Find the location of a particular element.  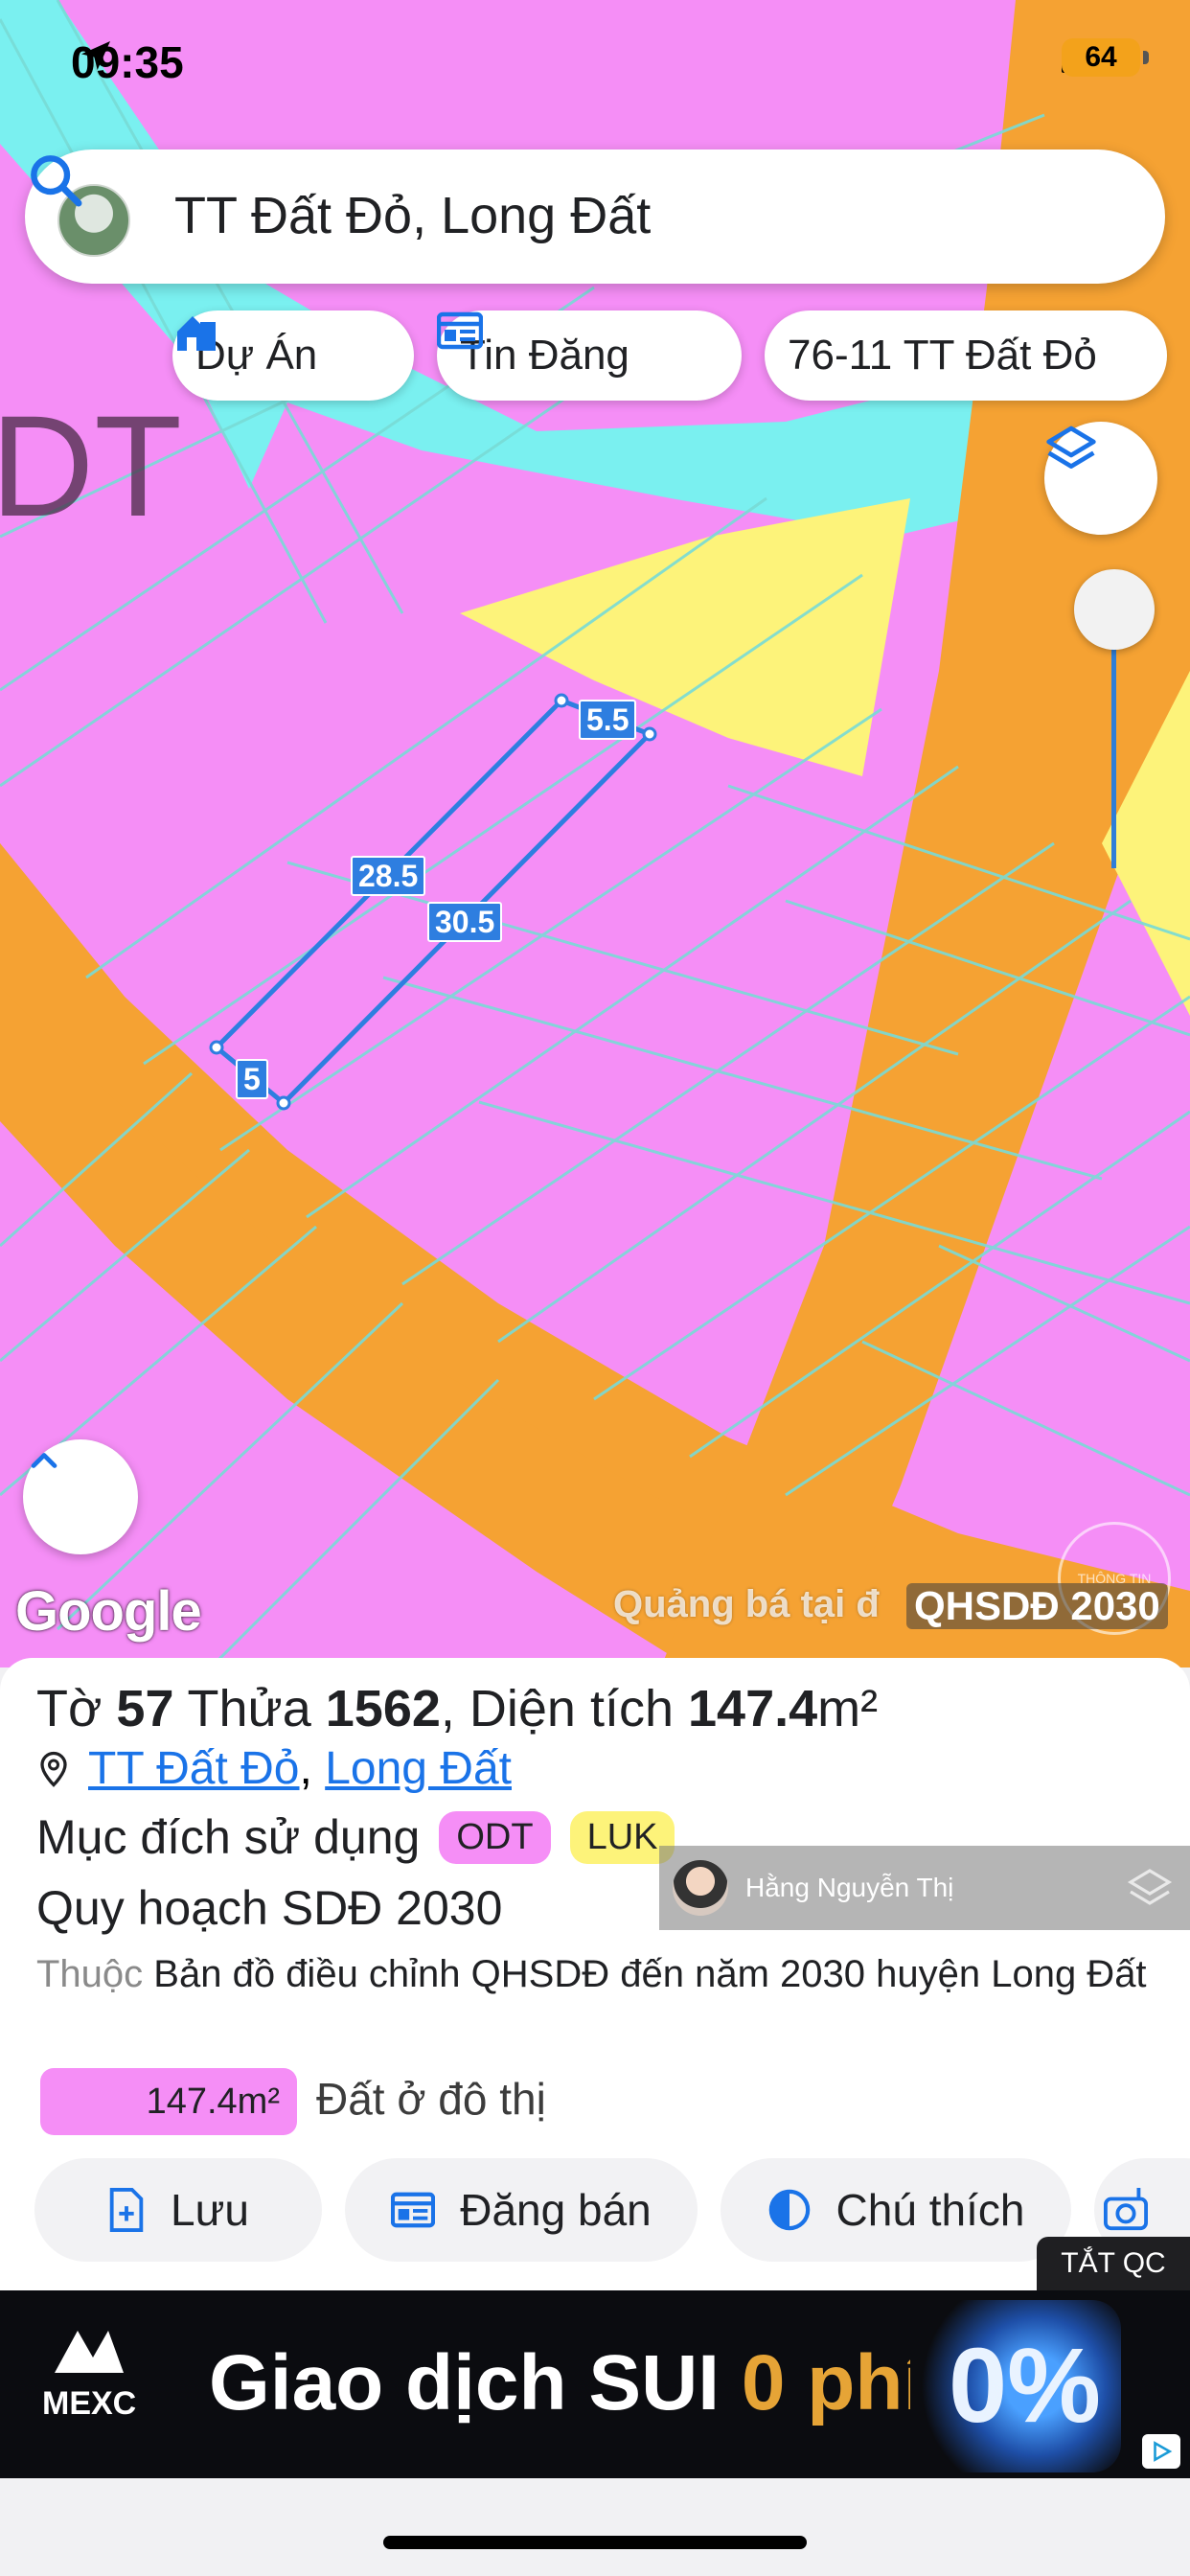

chevron-up-icon is located at coordinates (44, 1460).